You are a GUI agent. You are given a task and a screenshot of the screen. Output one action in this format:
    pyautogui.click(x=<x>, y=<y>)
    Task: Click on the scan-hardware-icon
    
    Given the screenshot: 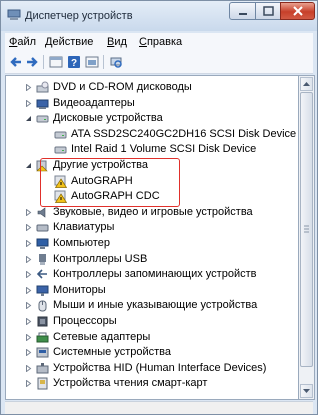 What is the action you would take?
    pyautogui.click(x=116, y=62)
    